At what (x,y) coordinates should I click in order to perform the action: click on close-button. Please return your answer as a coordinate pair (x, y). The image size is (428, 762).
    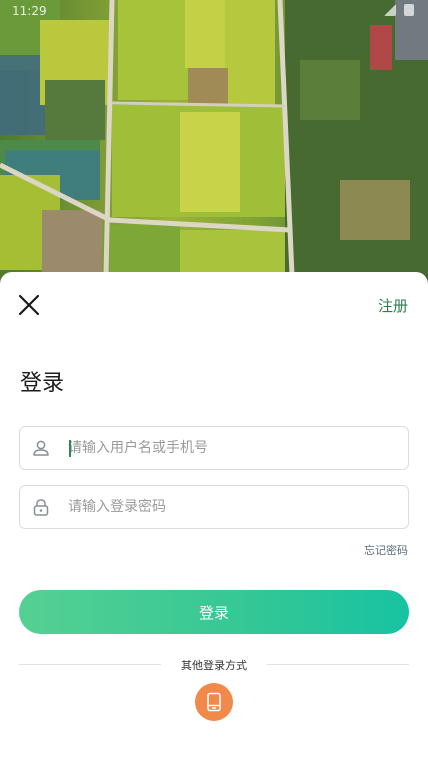
    Looking at the image, I should click on (29, 305).